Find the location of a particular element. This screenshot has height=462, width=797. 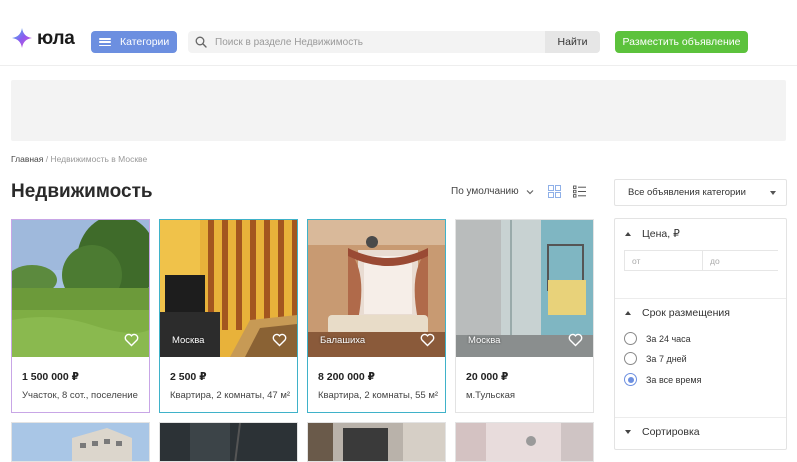

period-option-label: За все время is located at coordinates (674, 379).